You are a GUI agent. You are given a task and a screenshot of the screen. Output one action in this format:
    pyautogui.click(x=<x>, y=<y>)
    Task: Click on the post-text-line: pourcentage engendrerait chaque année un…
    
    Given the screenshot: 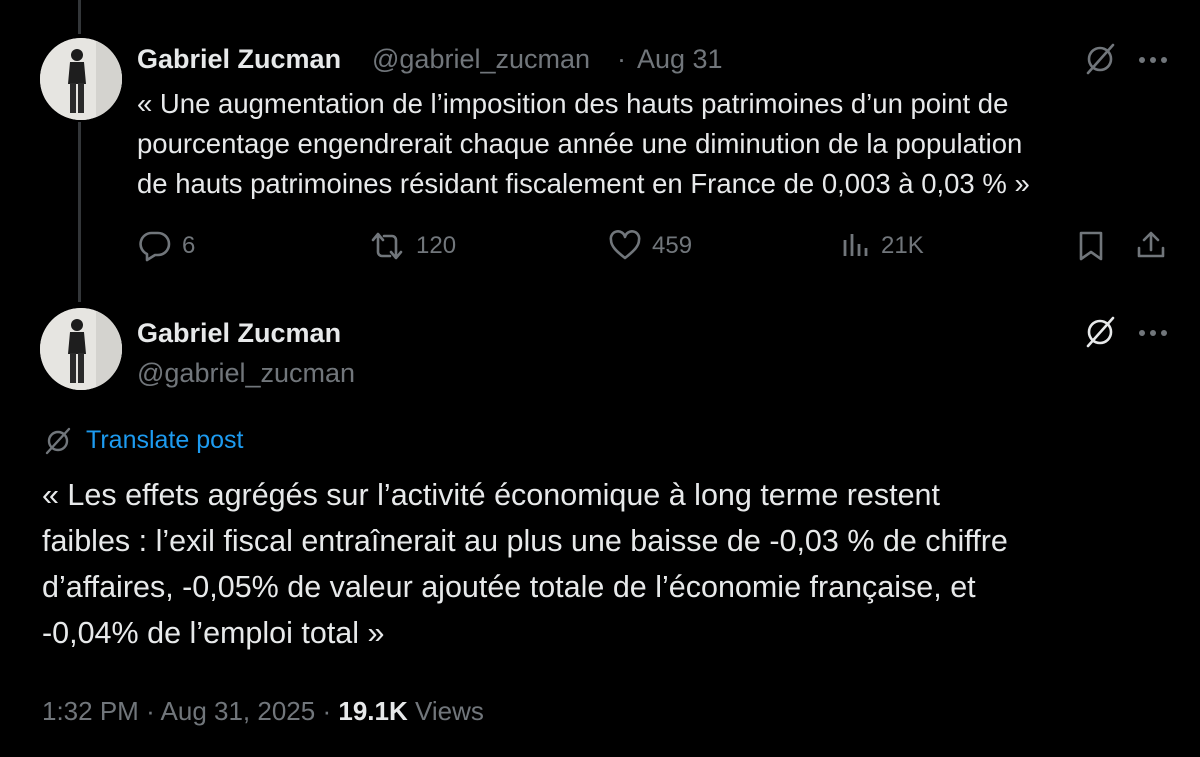 What is the action you would take?
    pyautogui.click(x=580, y=143)
    